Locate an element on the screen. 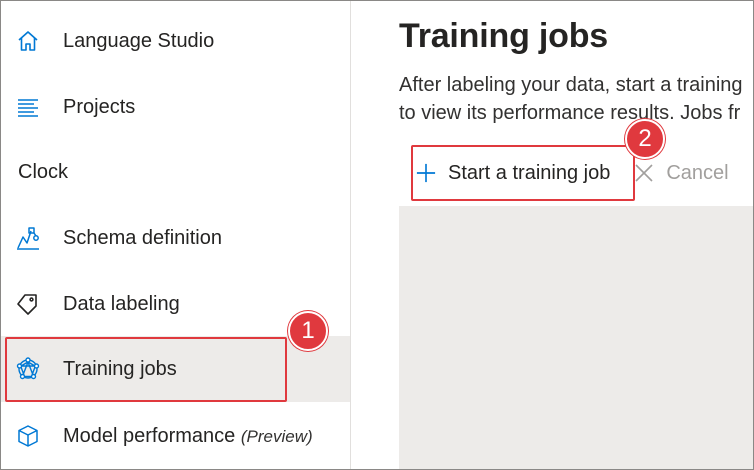 Image resolution: width=754 pixels, height=470 pixels. sidebar-item-label: Model performance (Preview) is located at coordinates (188, 436).